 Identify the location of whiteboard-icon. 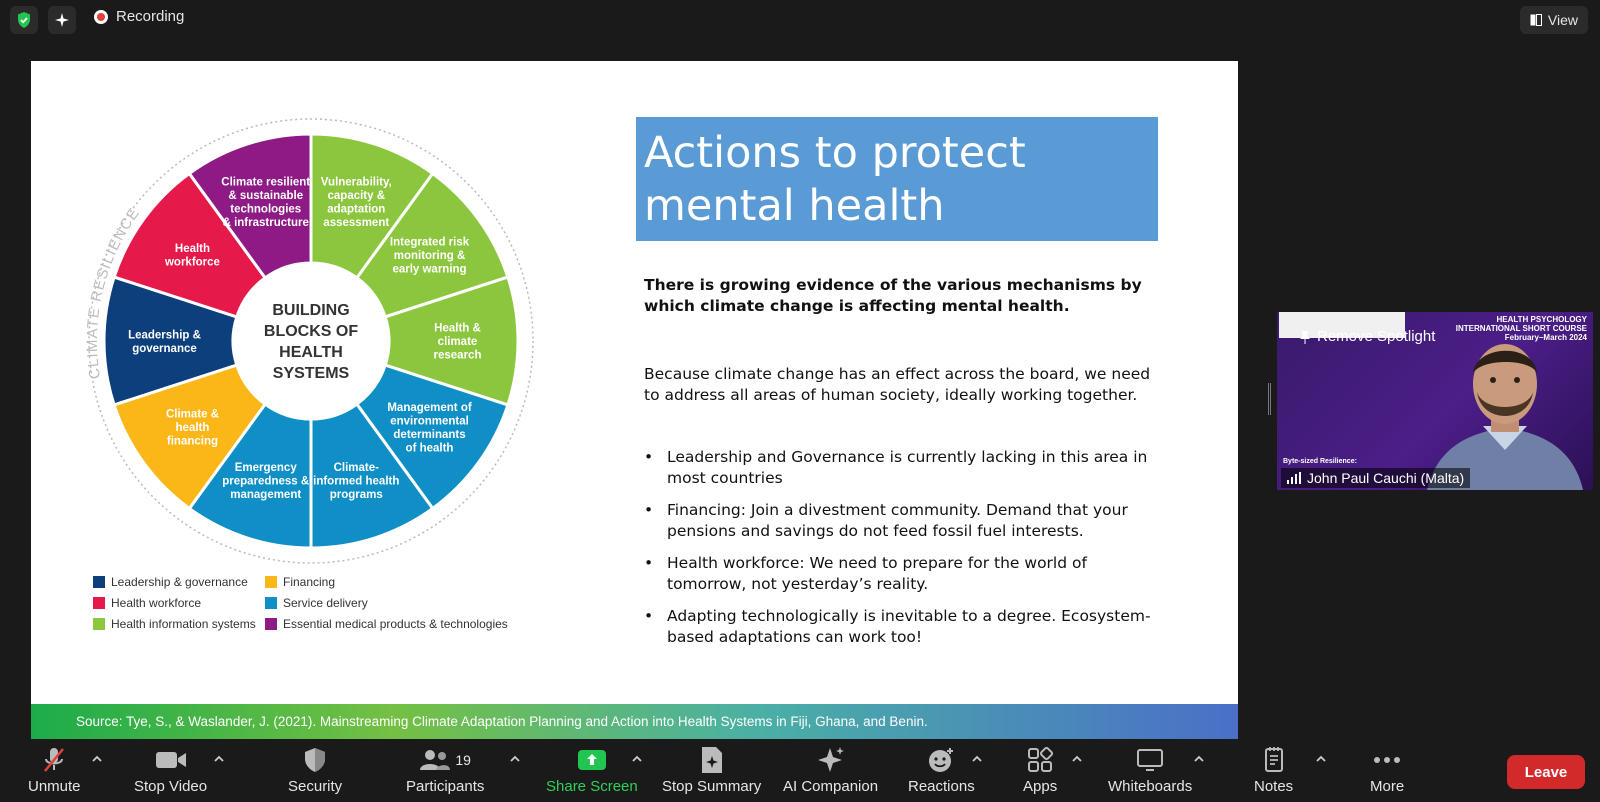
(1150, 760).